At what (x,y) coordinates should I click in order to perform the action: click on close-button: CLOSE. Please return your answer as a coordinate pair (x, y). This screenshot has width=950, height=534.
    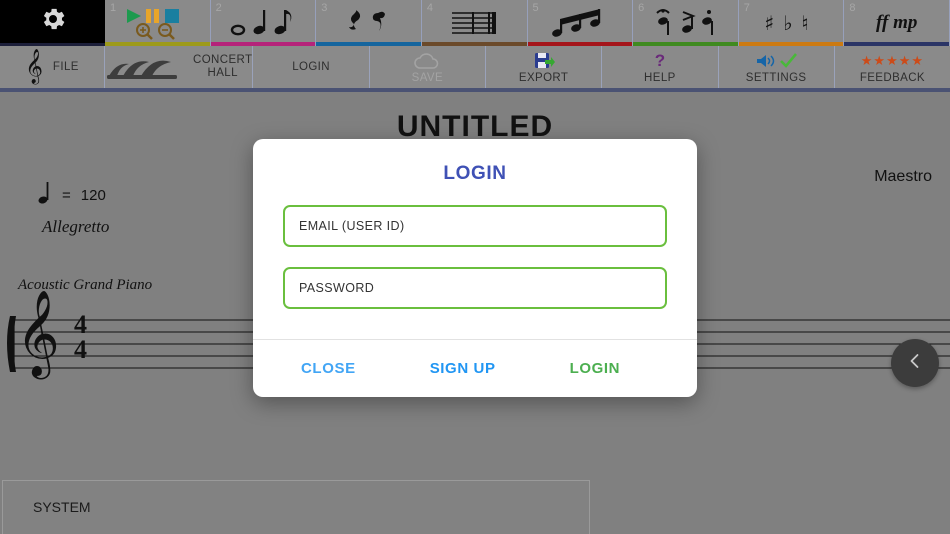
    Looking at the image, I should click on (328, 368).